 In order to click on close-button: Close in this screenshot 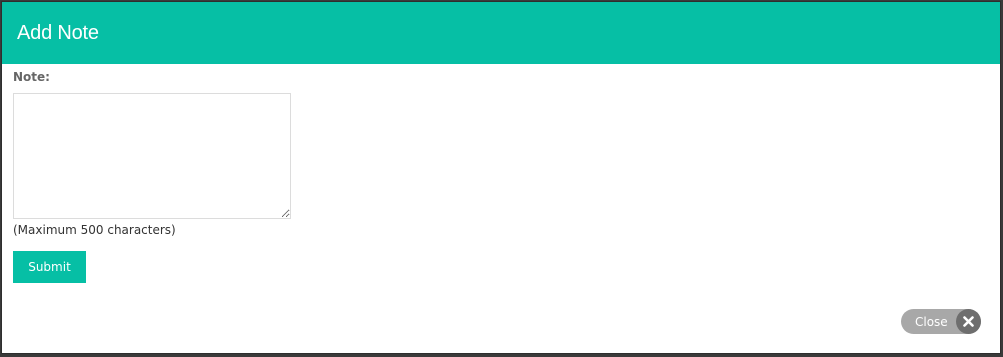, I will do `click(941, 321)`.